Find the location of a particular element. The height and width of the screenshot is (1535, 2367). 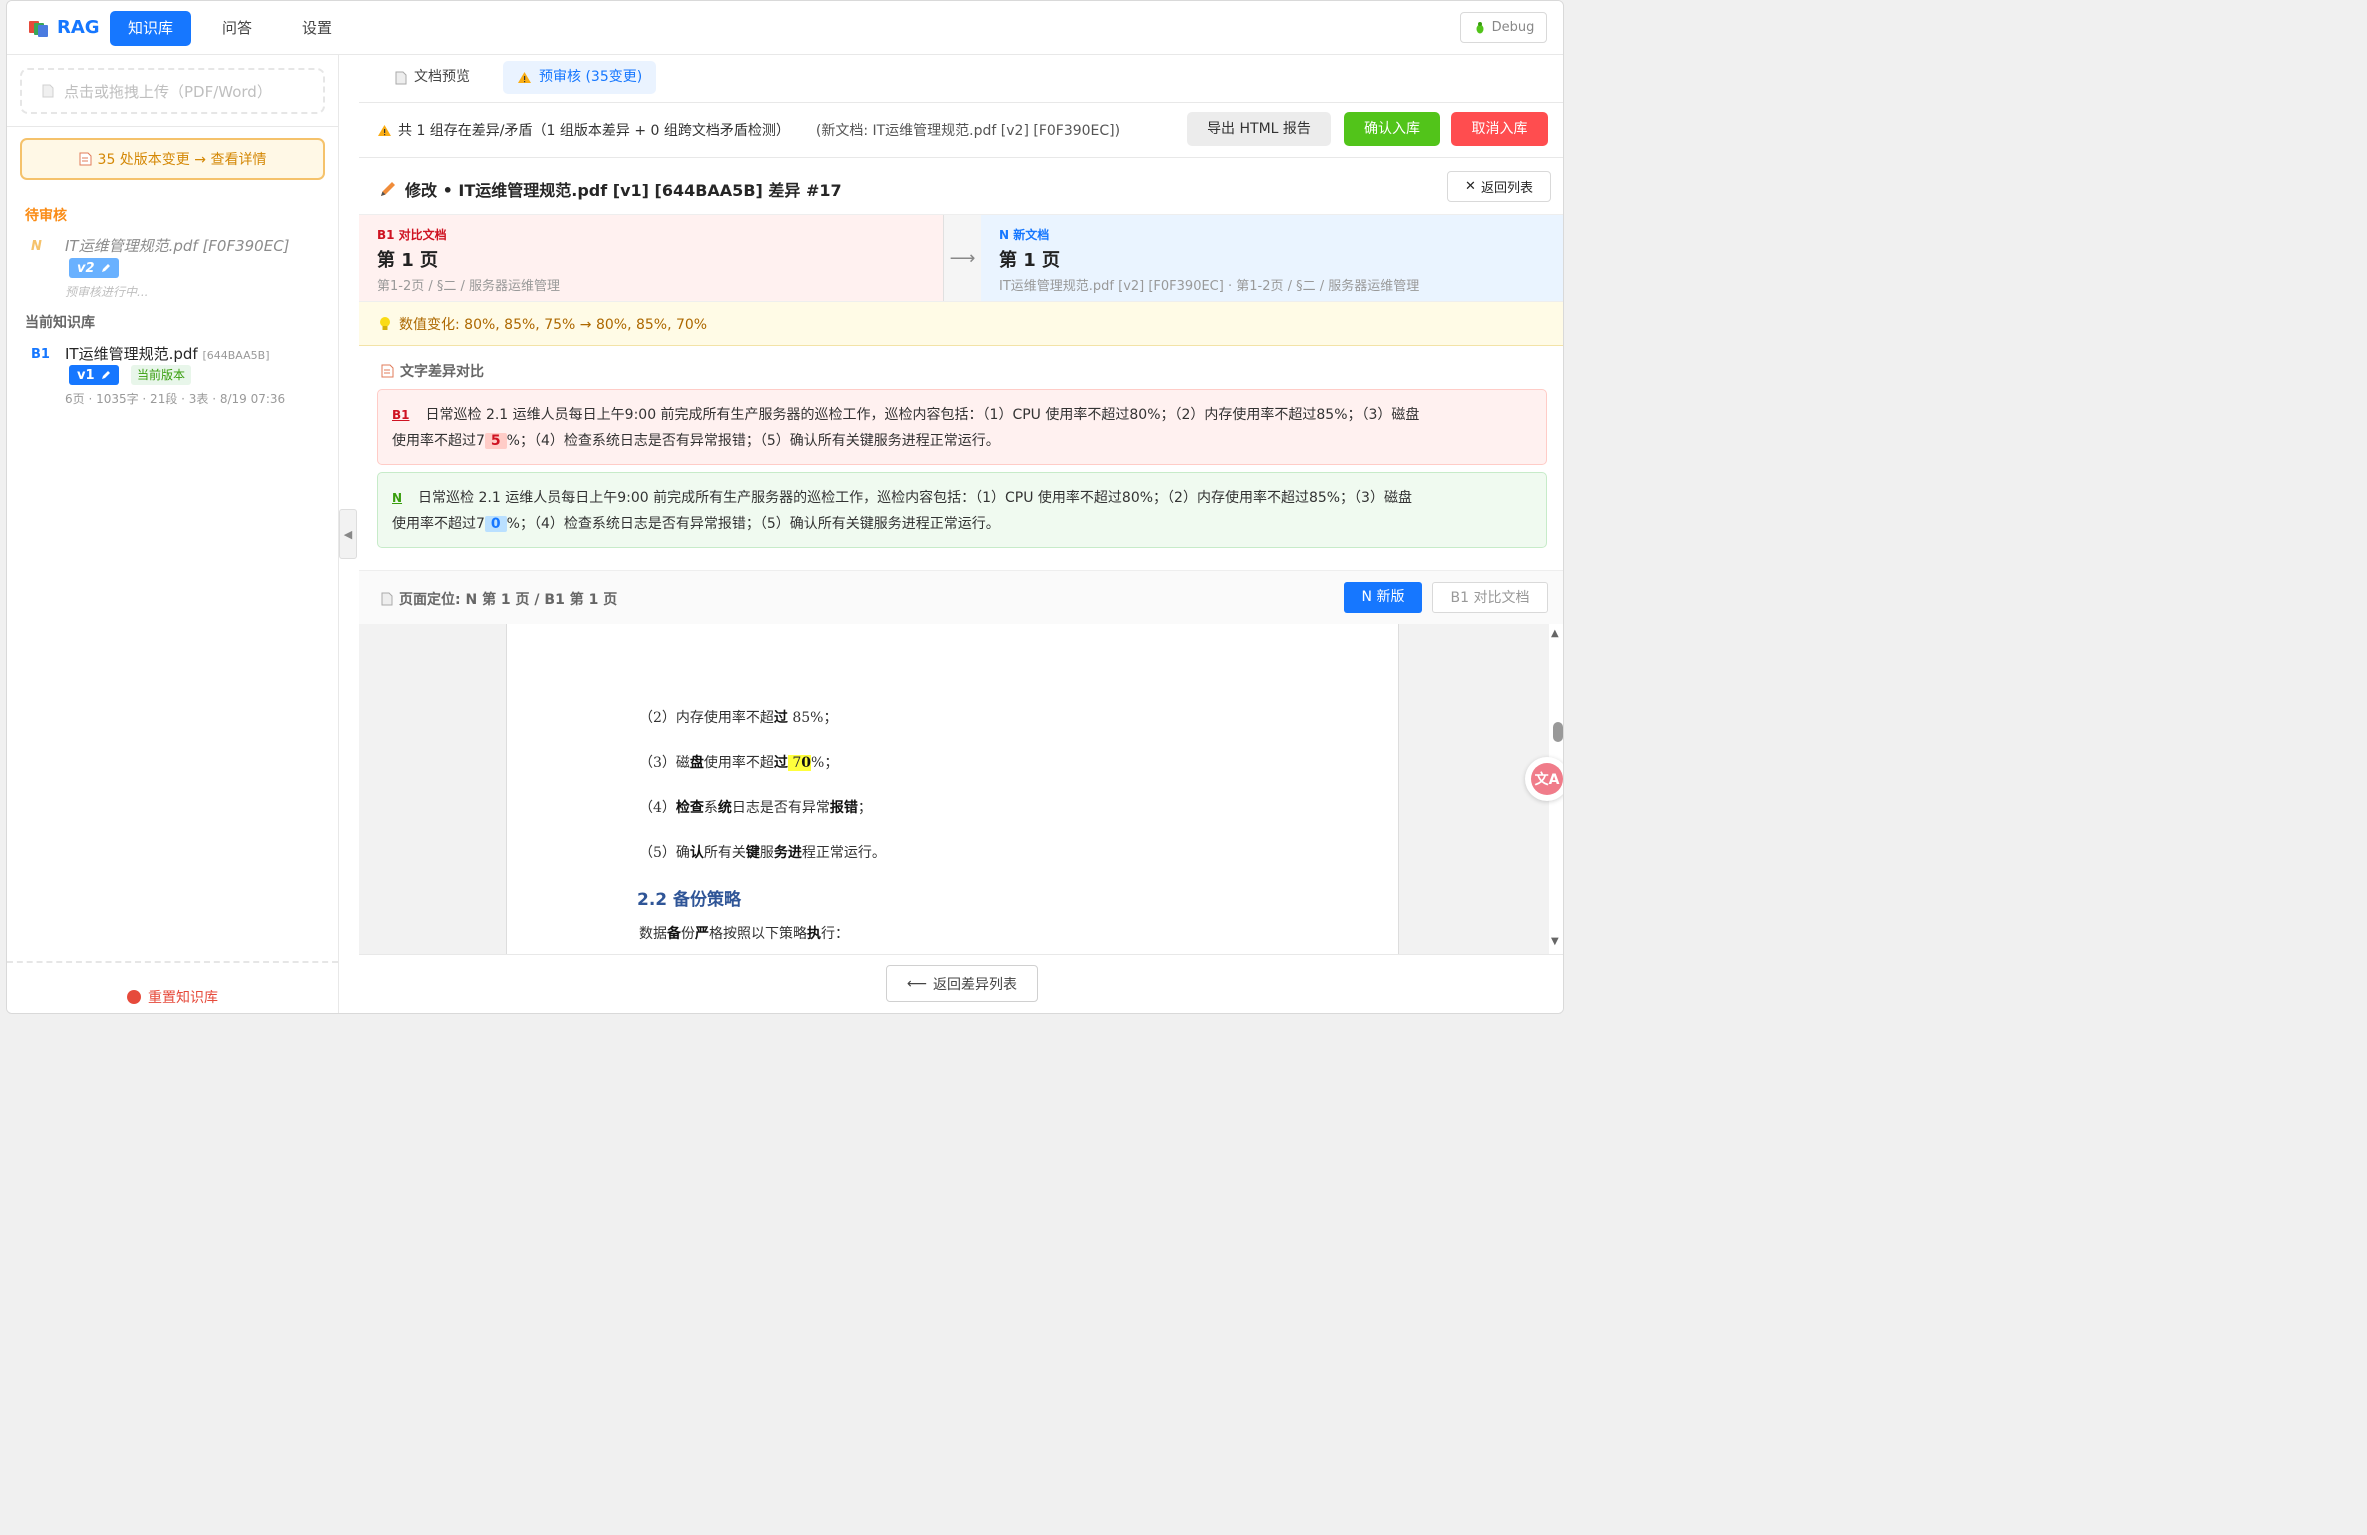

arrow-right-icon: ⟶ is located at coordinates (962, 258).